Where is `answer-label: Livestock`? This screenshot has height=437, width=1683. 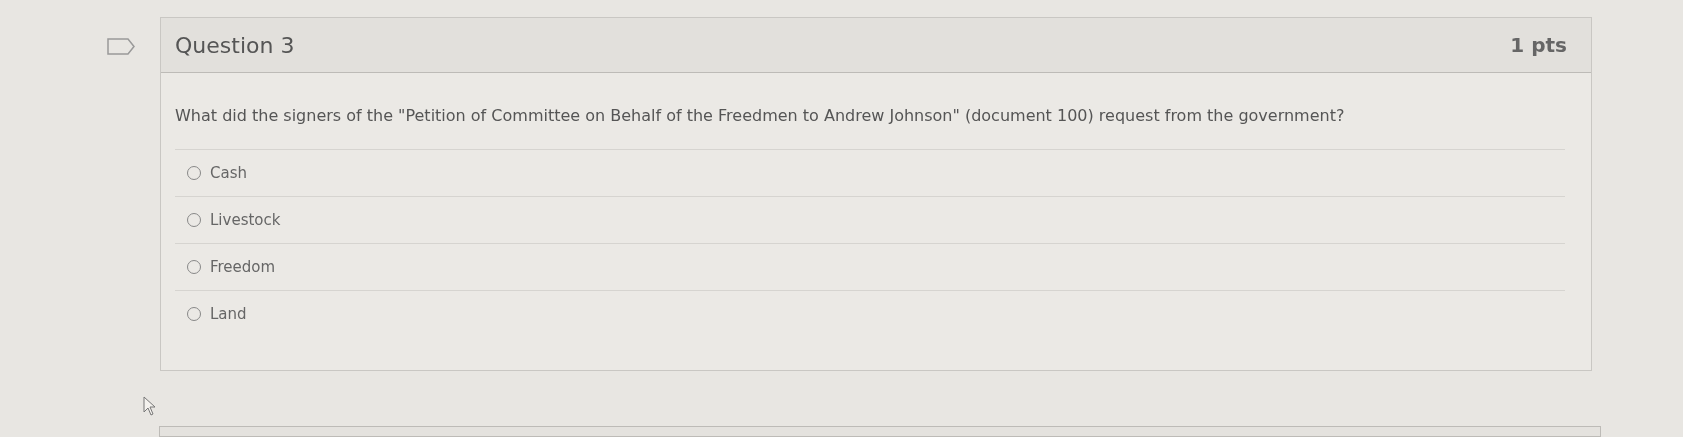
answer-label: Livestock is located at coordinates (245, 220).